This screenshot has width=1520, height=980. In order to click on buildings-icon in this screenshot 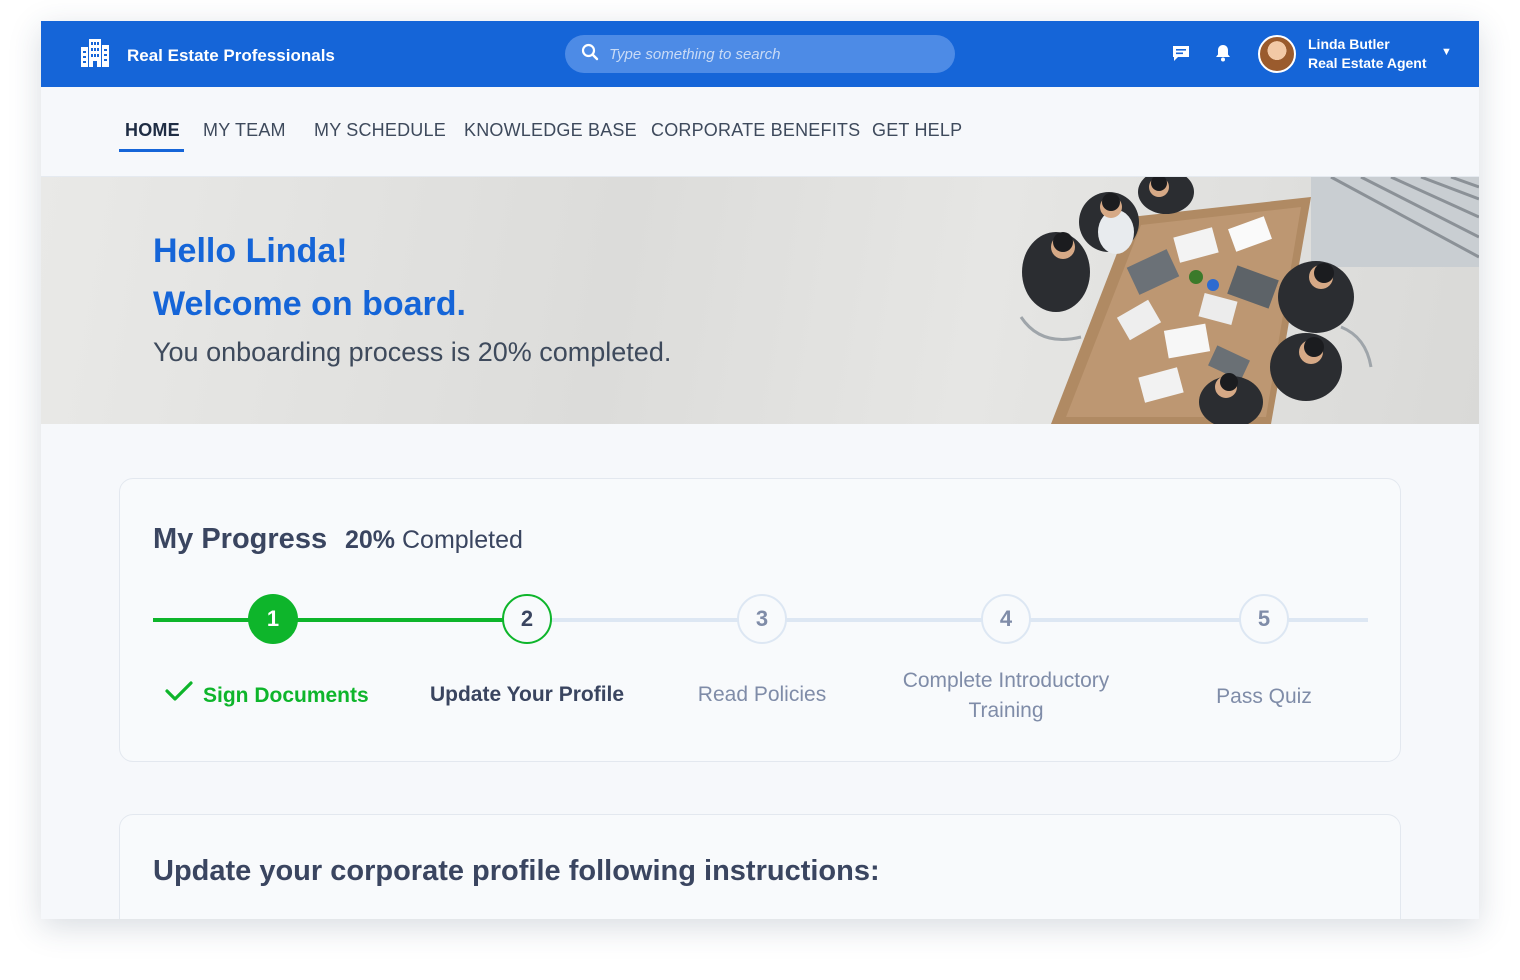, I will do `click(95, 55)`.